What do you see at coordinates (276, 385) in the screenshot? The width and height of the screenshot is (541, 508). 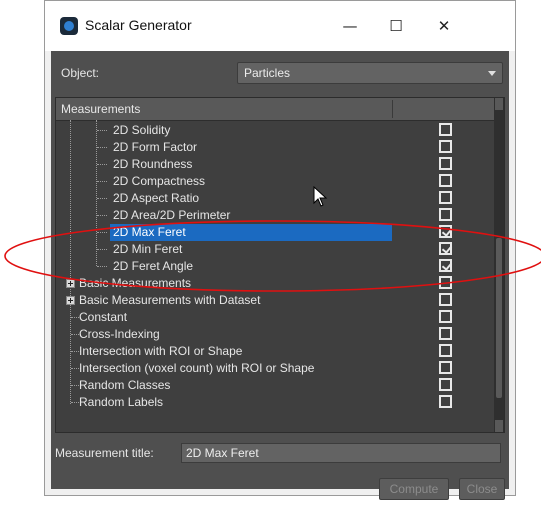 I see `list-item: Random Classes` at bounding box center [276, 385].